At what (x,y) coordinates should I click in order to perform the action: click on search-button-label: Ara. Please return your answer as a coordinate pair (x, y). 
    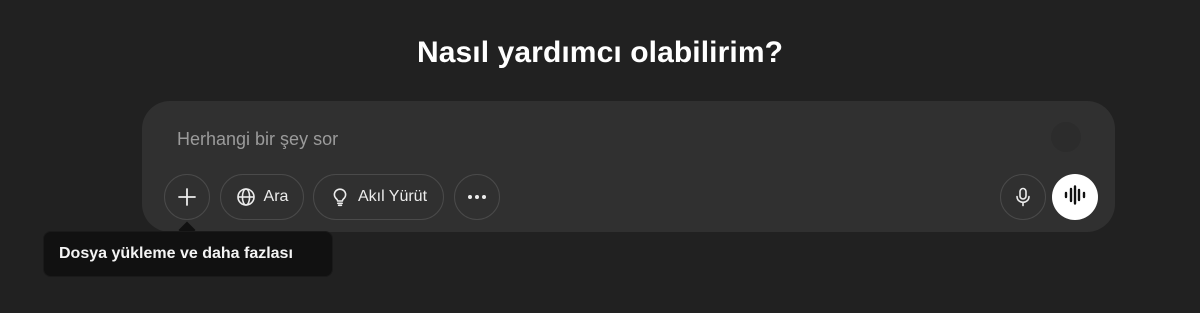
    Looking at the image, I should click on (276, 196).